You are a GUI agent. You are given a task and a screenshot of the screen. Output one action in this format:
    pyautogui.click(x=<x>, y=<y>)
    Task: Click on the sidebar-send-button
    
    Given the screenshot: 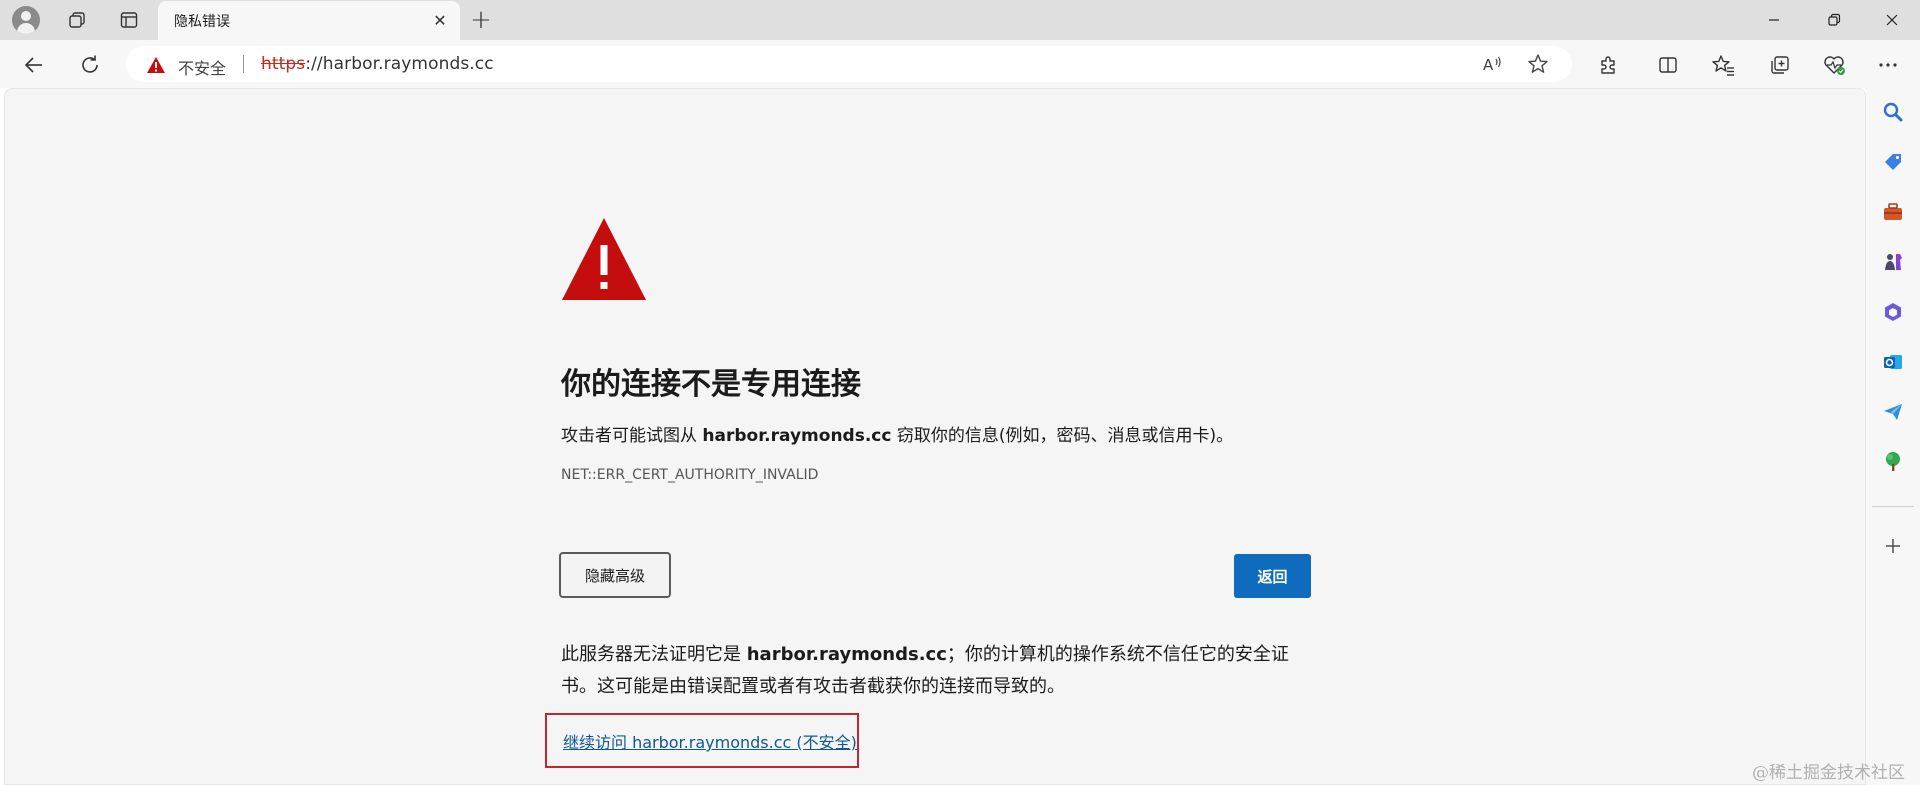 What is the action you would take?
    pyautogui.click(x=1893, y=412)
    